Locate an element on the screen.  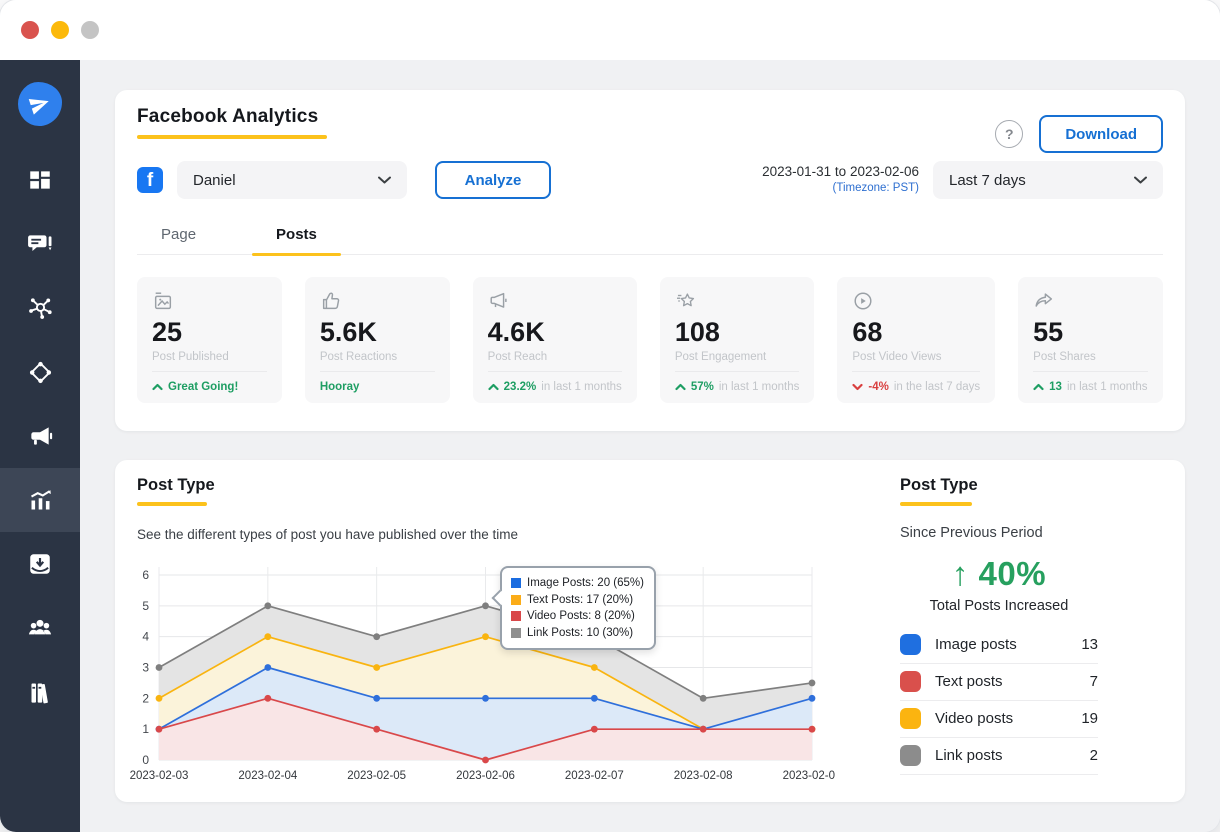
dashboard-icon is located at coordinates (40, 180).